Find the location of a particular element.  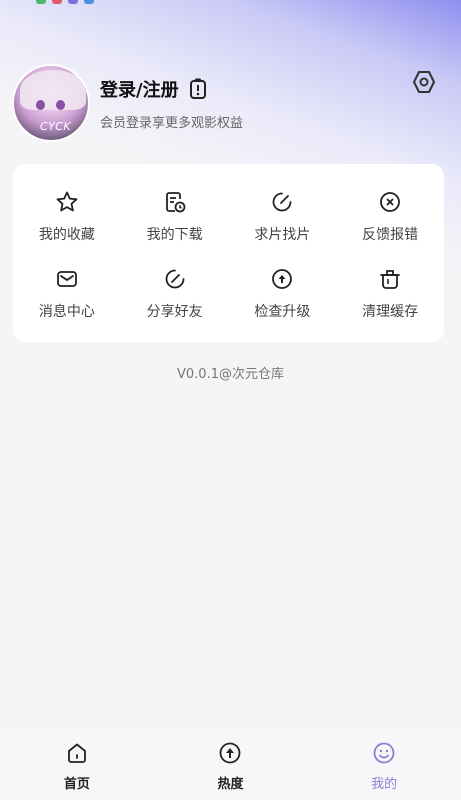

tab-home: 首页 is located at coordinates (77, 766).